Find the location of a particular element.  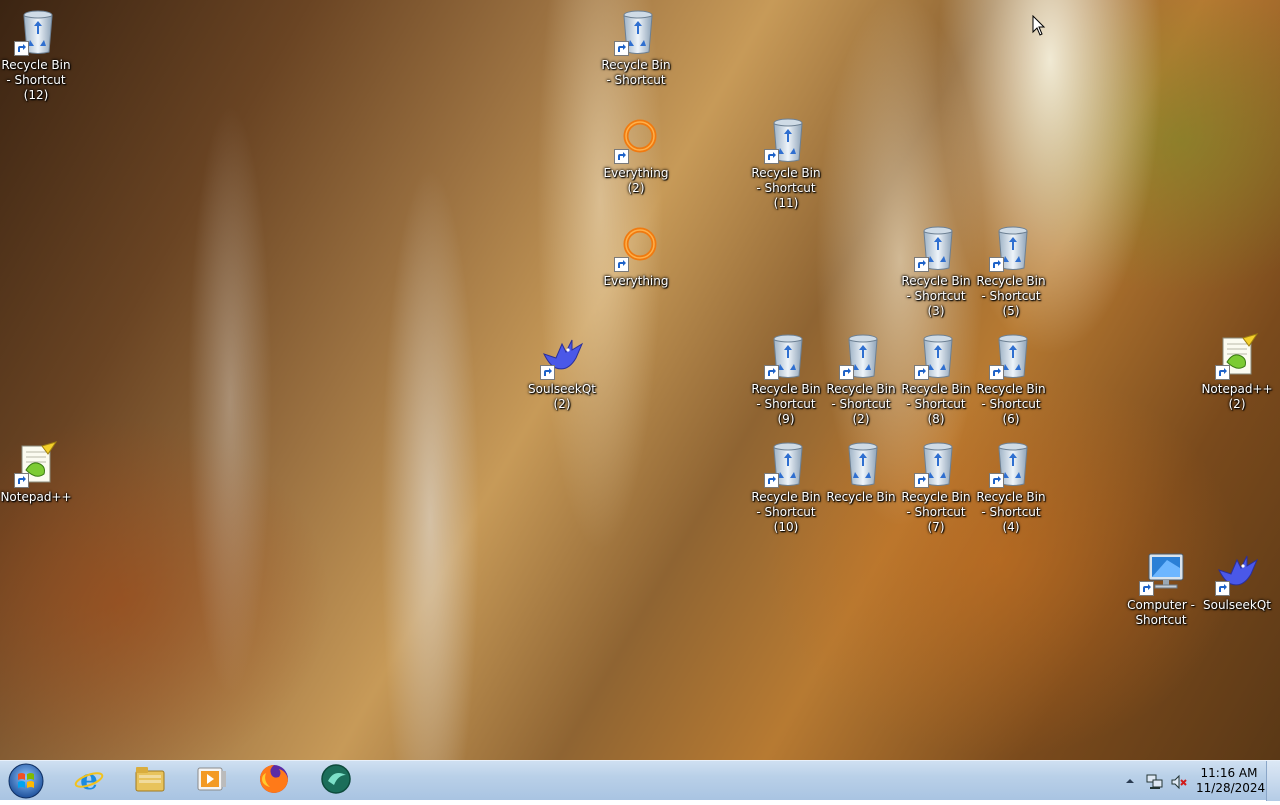

desktop-icon-notepad-plus-plus: Notepad++ is located at coordinates (37, 472).